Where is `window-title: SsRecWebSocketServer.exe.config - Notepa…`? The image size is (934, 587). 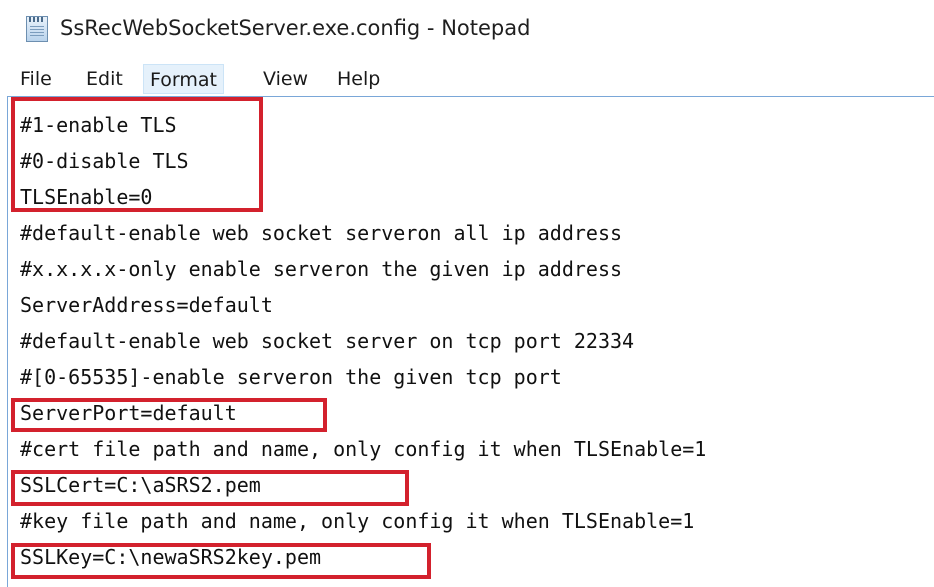 window-title: SsRecWebSocketServer.exe.config - Notepa… is located at coordinates (295, 28).